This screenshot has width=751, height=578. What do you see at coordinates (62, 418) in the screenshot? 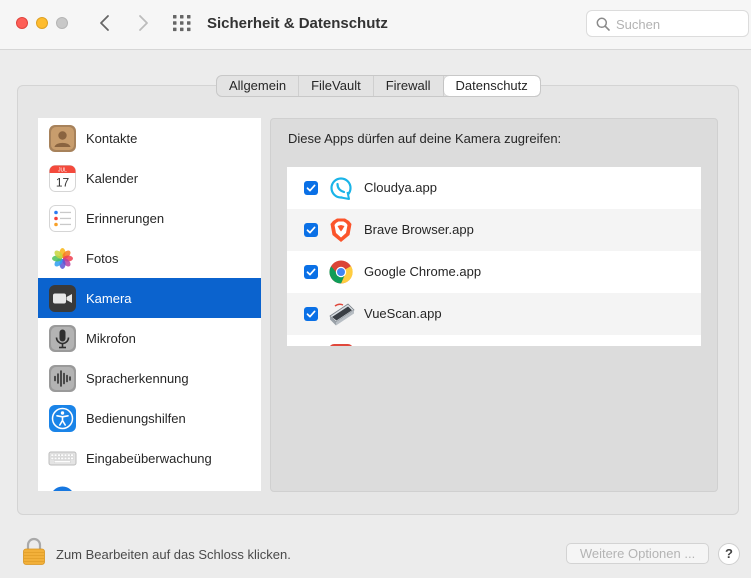
I see `accessibility-icon` at bounding box center [62, 418].